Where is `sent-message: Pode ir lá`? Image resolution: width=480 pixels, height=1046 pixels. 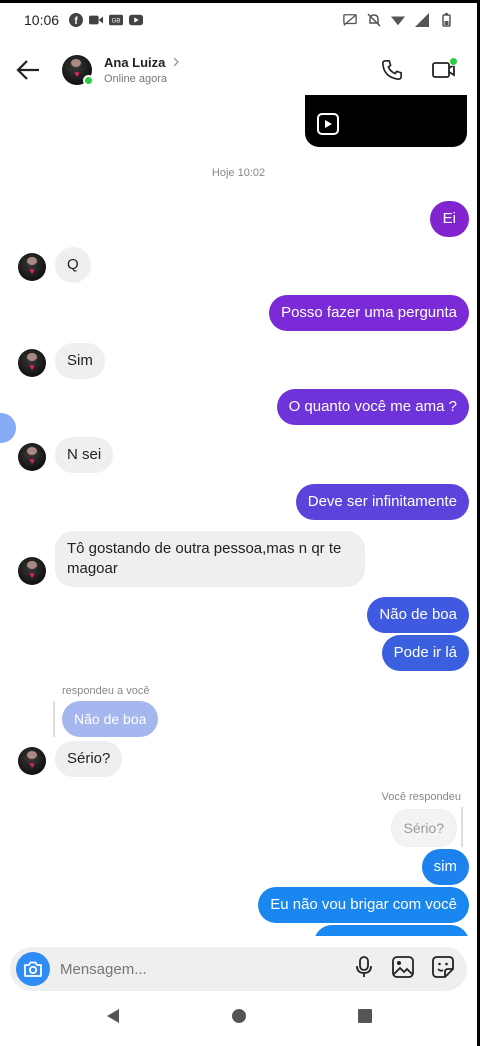 sent-message: Pode ir lá is located at coordinates (425, 653).